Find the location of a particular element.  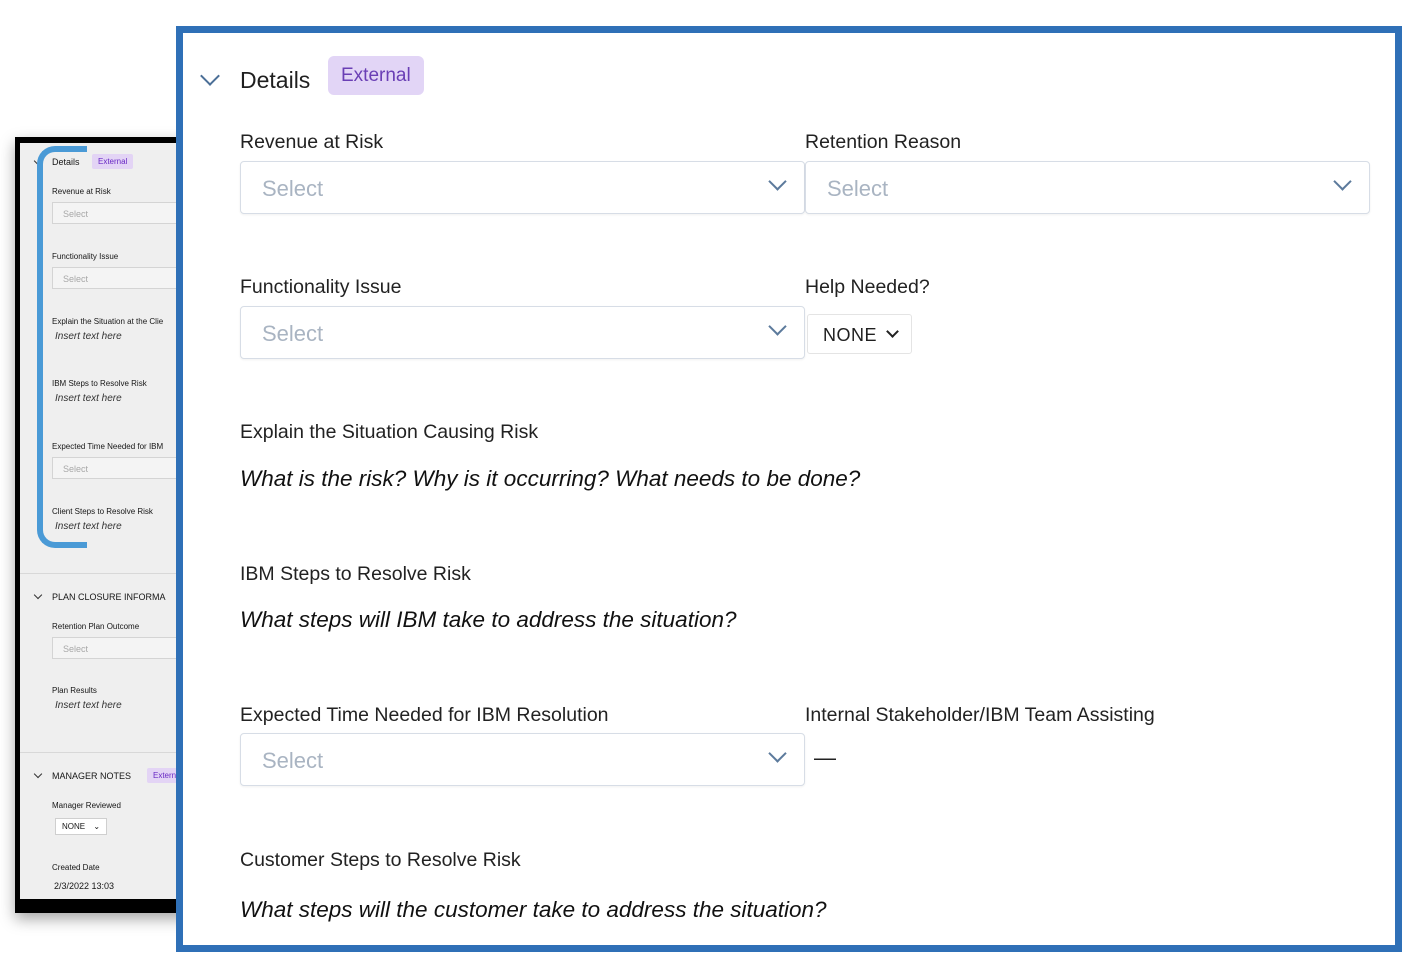

thumb-manager-reviewed-select: NONE ⌄ is located at coordinates (81, 826).